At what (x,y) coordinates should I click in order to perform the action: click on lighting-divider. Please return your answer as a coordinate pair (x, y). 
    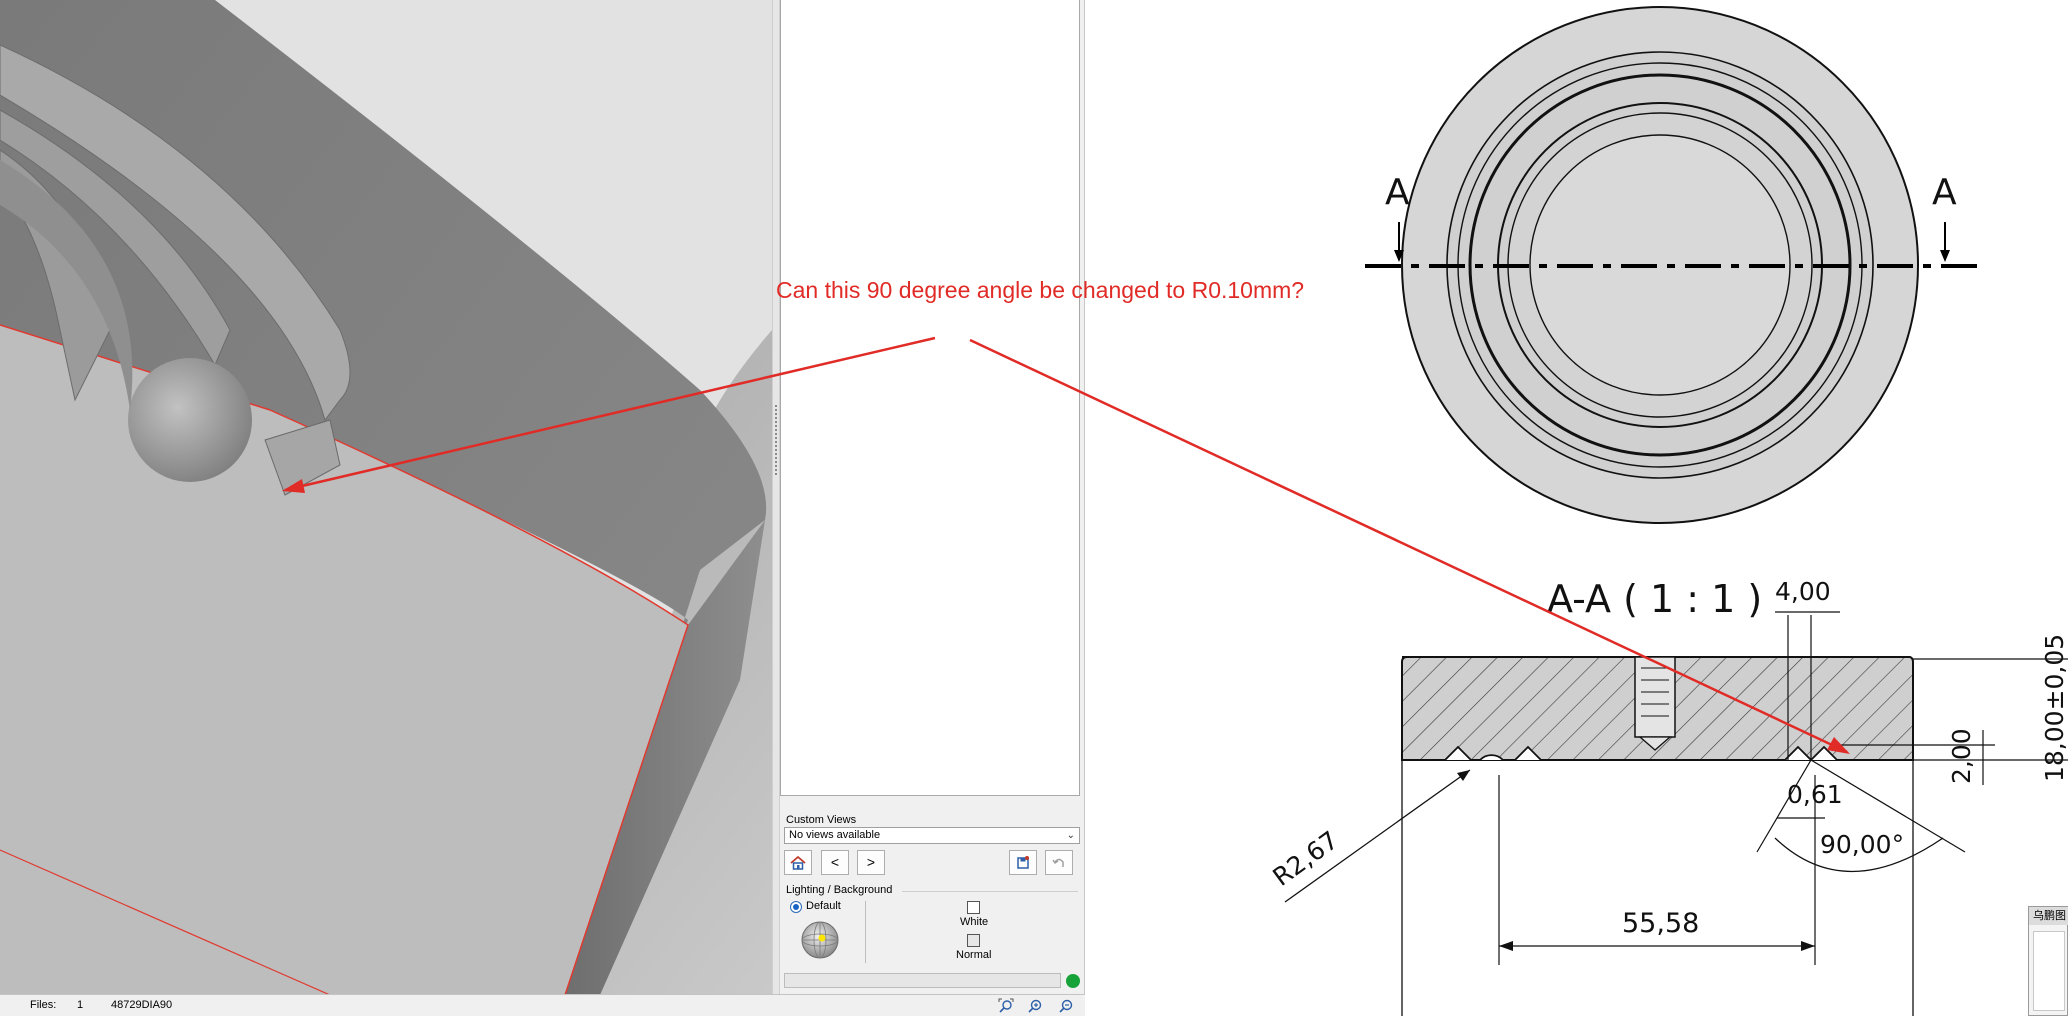
    Looking at the image, I should click on (865, 932).